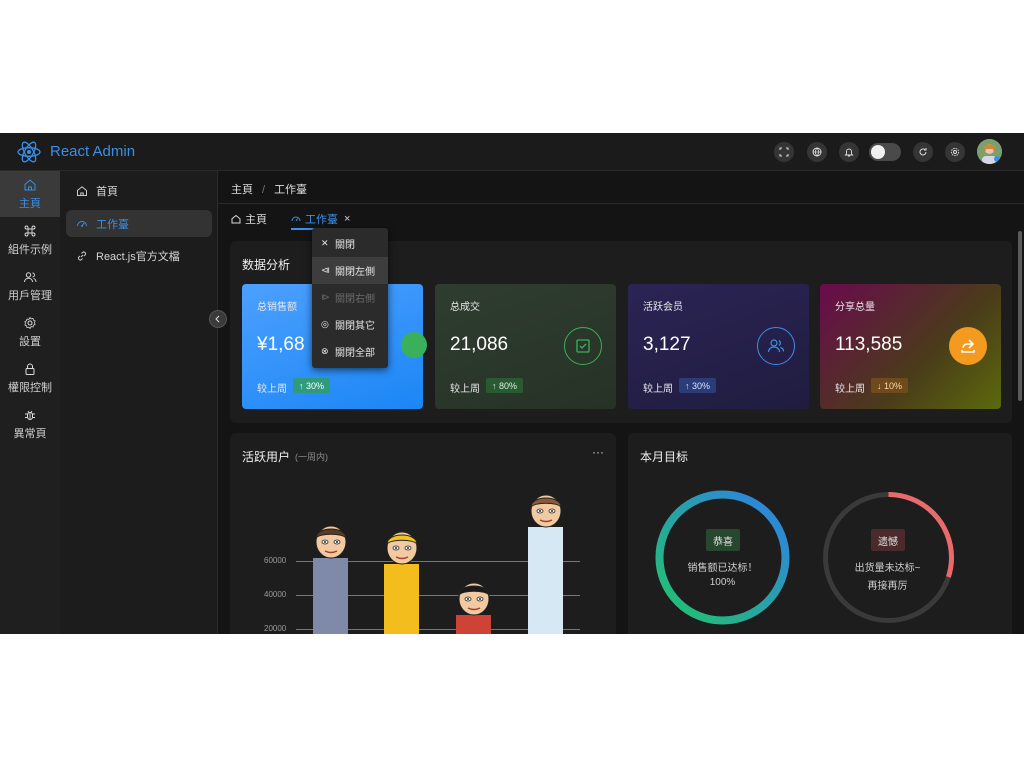  What do you see at coordinates (93, 151) in the screenshot?
I see `brand-title: React Admin` at bounding box center [93, 151].